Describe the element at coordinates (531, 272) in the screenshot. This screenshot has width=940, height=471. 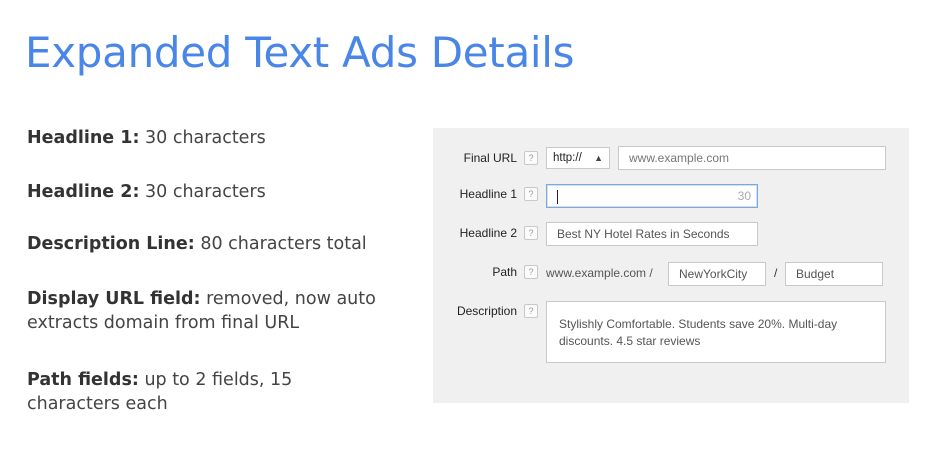
I see `path-help-icon: ?` at that location.